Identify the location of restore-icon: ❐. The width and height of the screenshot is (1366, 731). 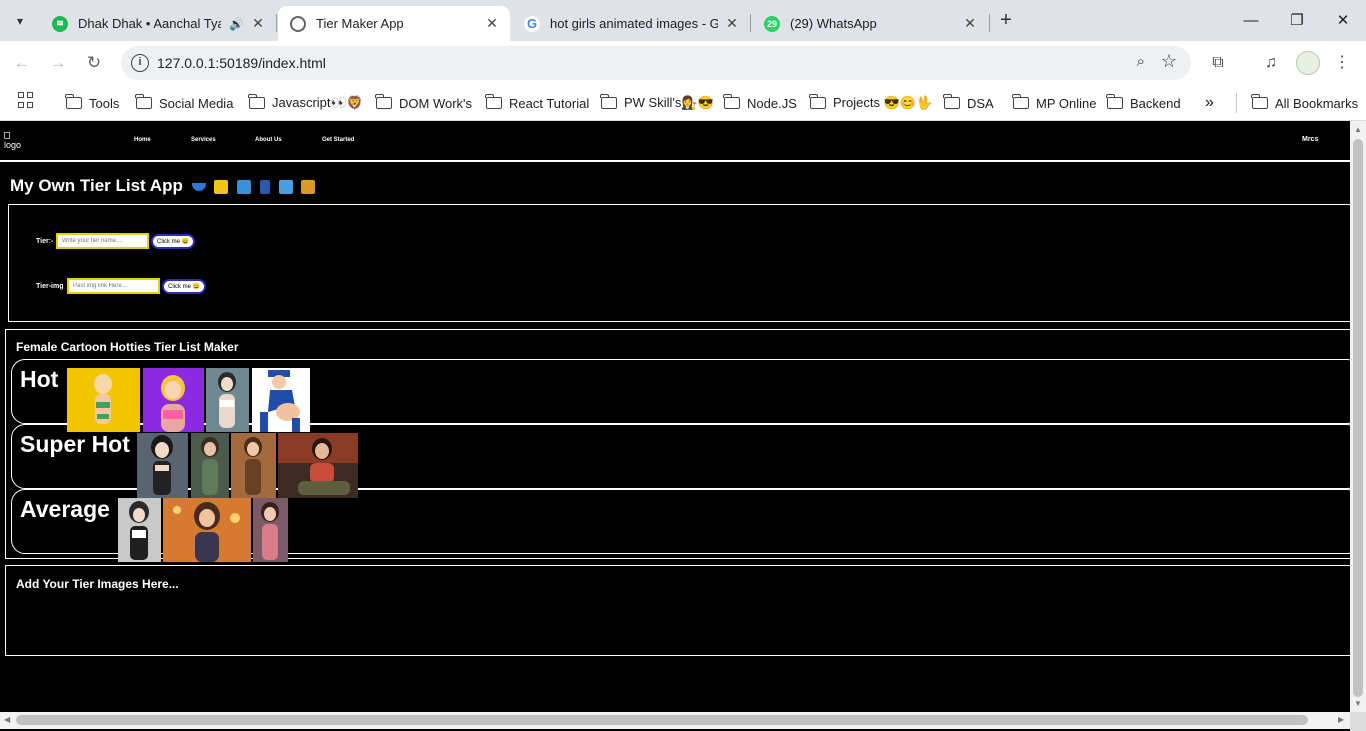
(1297, 20).